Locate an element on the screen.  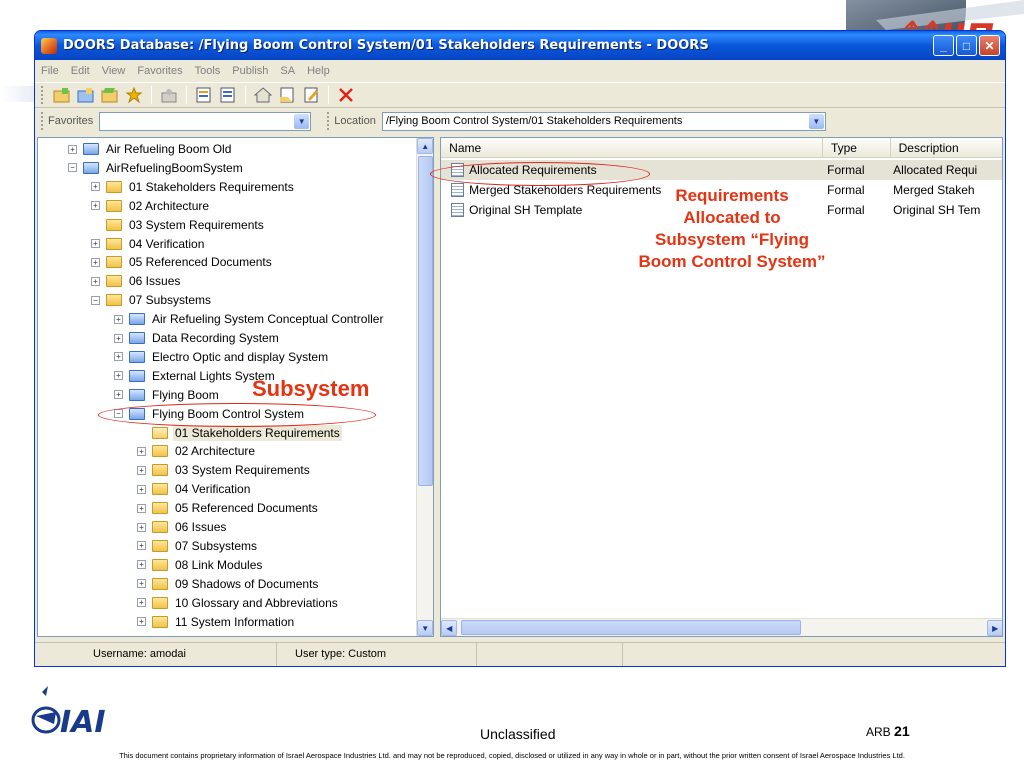
home-icon is located at coordinates (263, 95).